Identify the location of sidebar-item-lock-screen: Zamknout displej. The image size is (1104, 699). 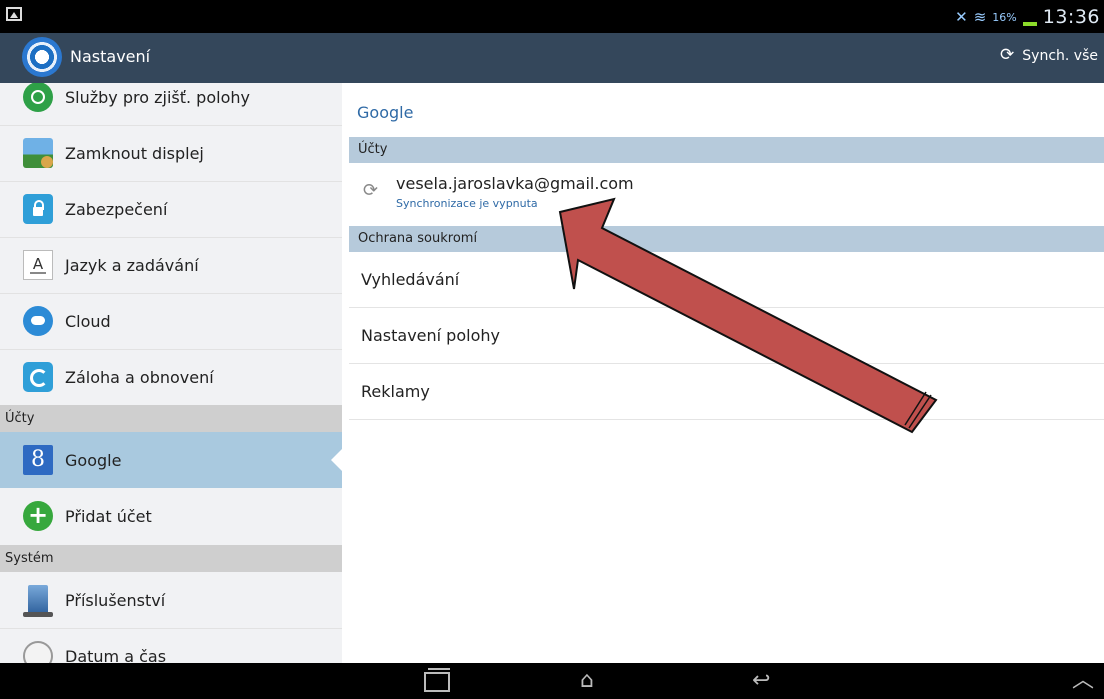
(171, 153).